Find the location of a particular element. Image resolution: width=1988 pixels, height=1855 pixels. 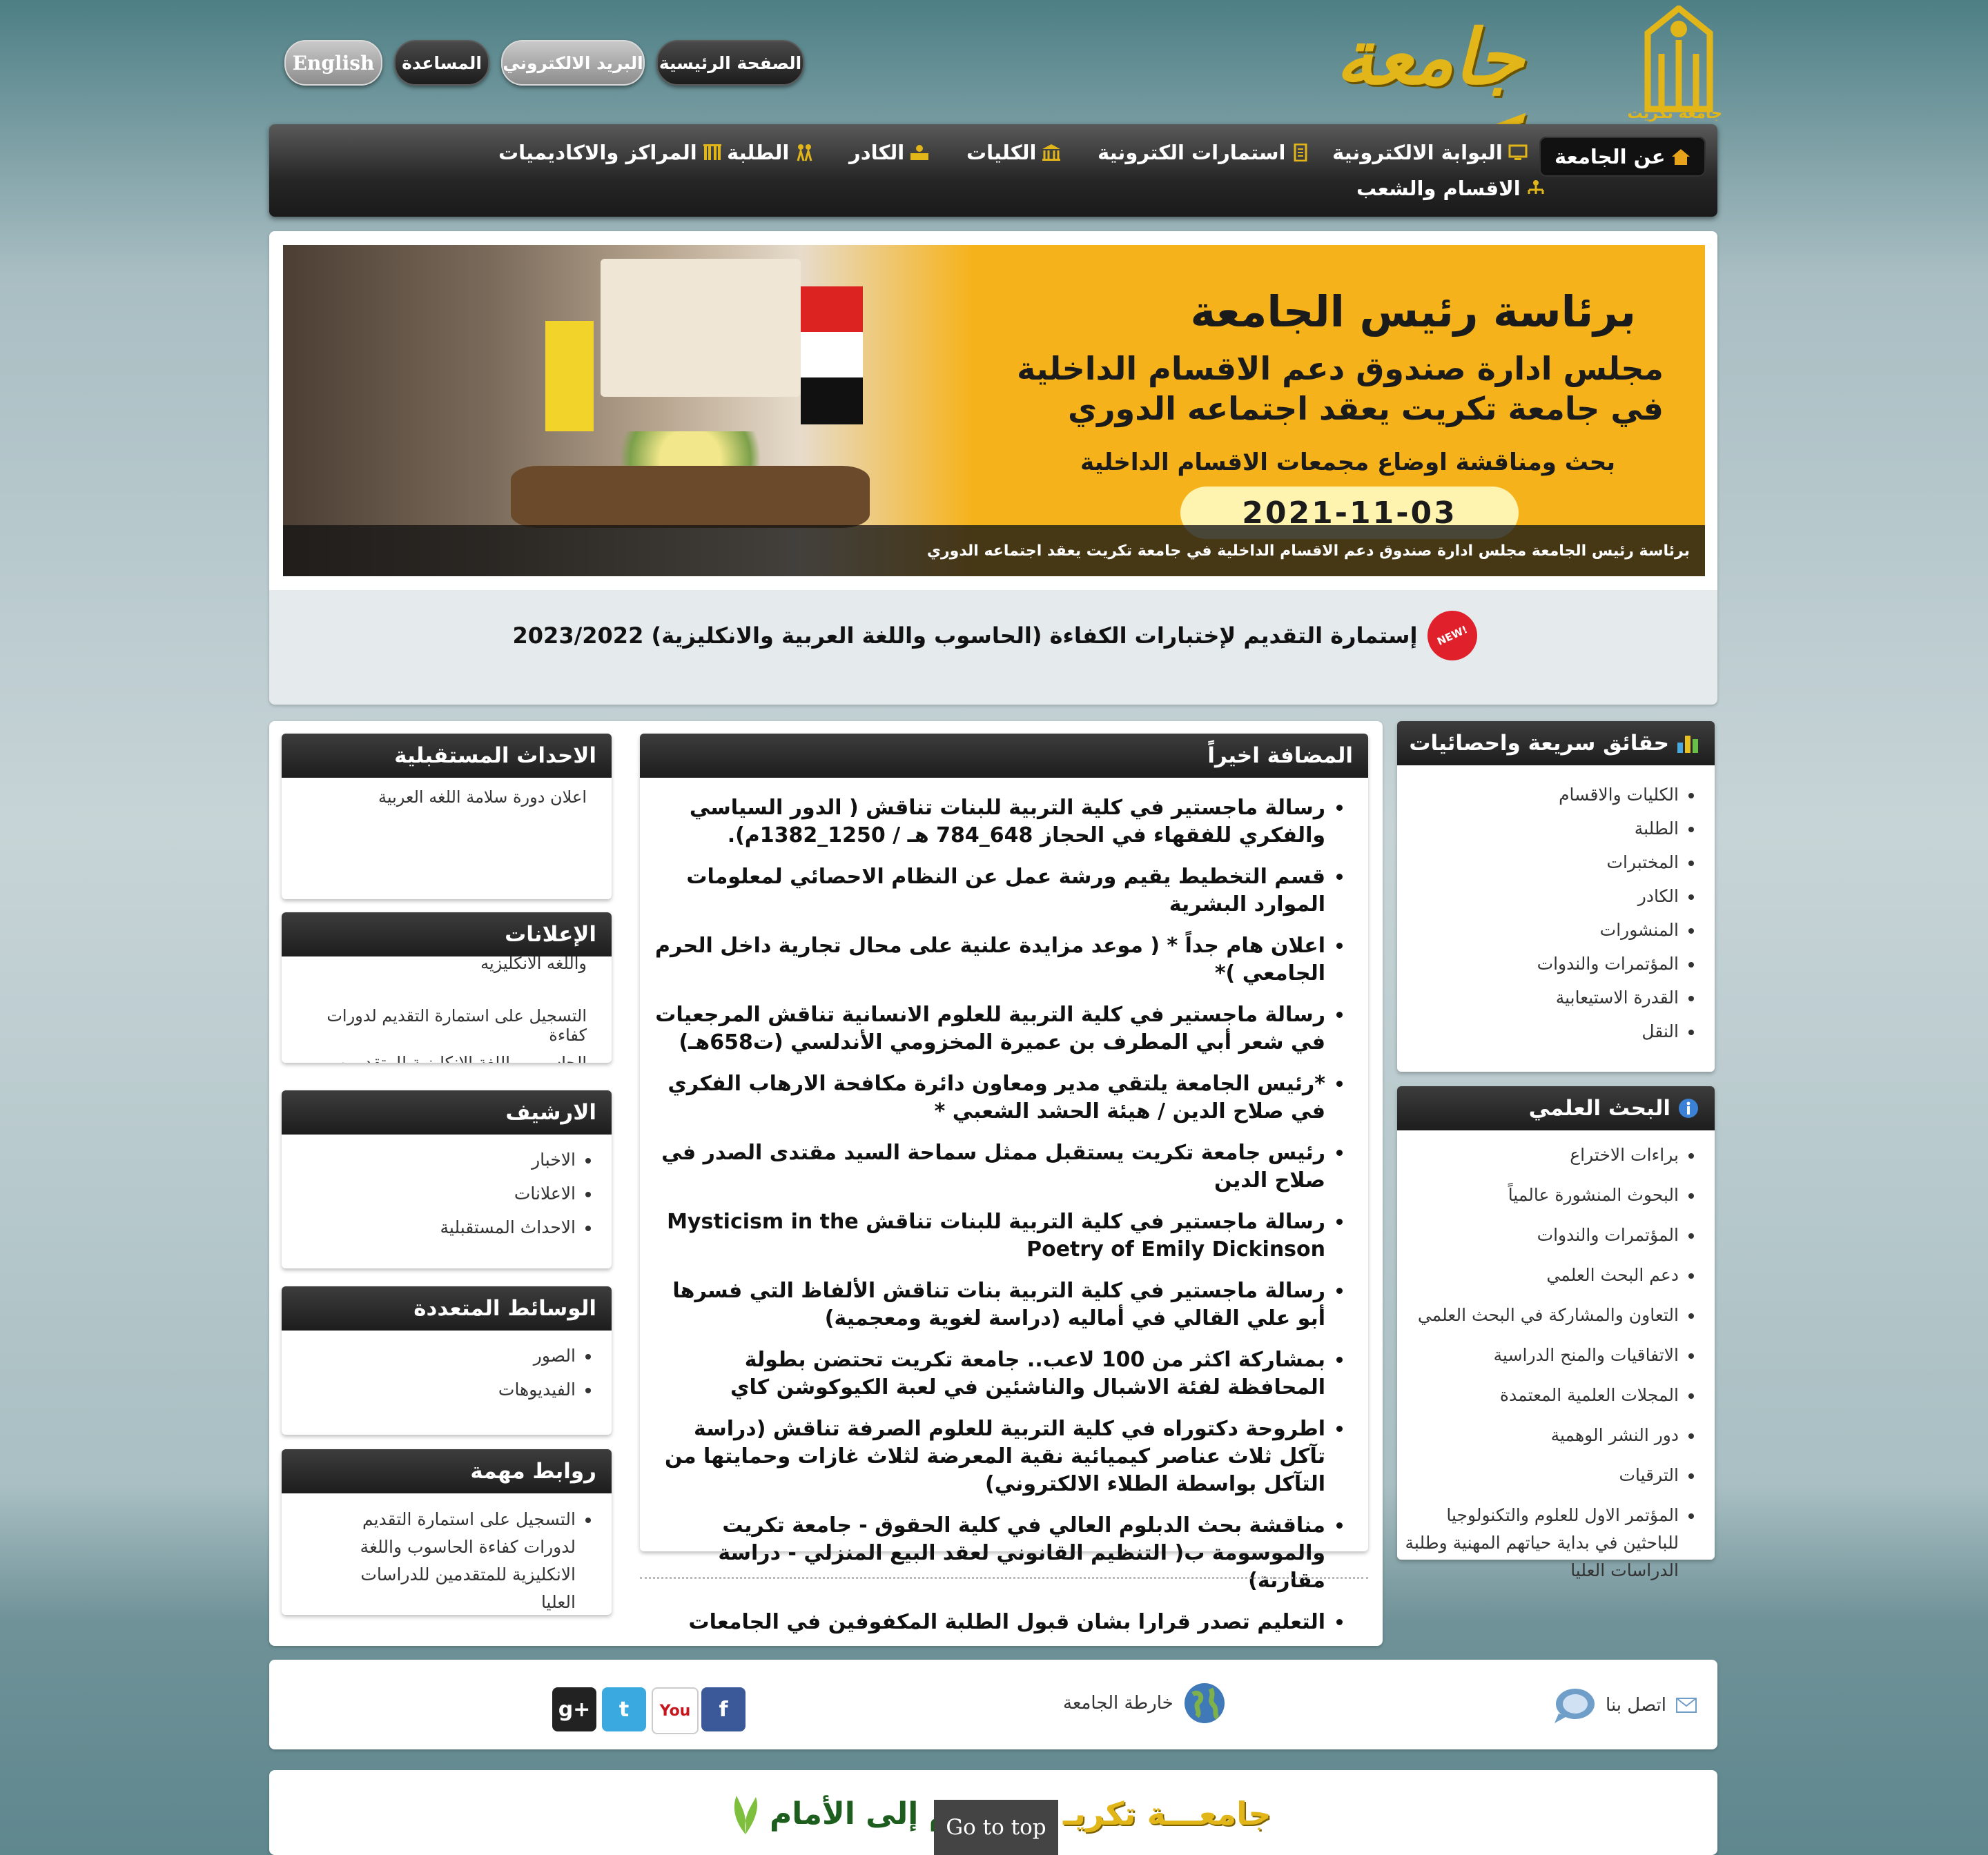

contact-icon is located at coordinates (1575, 1706).